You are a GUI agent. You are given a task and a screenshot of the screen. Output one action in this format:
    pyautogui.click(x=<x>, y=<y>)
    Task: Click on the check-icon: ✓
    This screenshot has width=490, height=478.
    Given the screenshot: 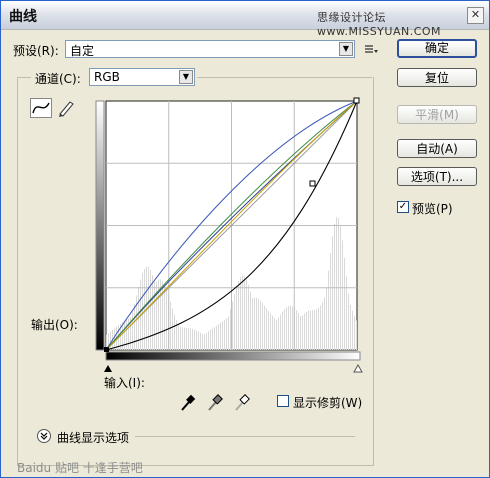 What is the action you would take?
    pyautogui.click(x=403, y=206)
    